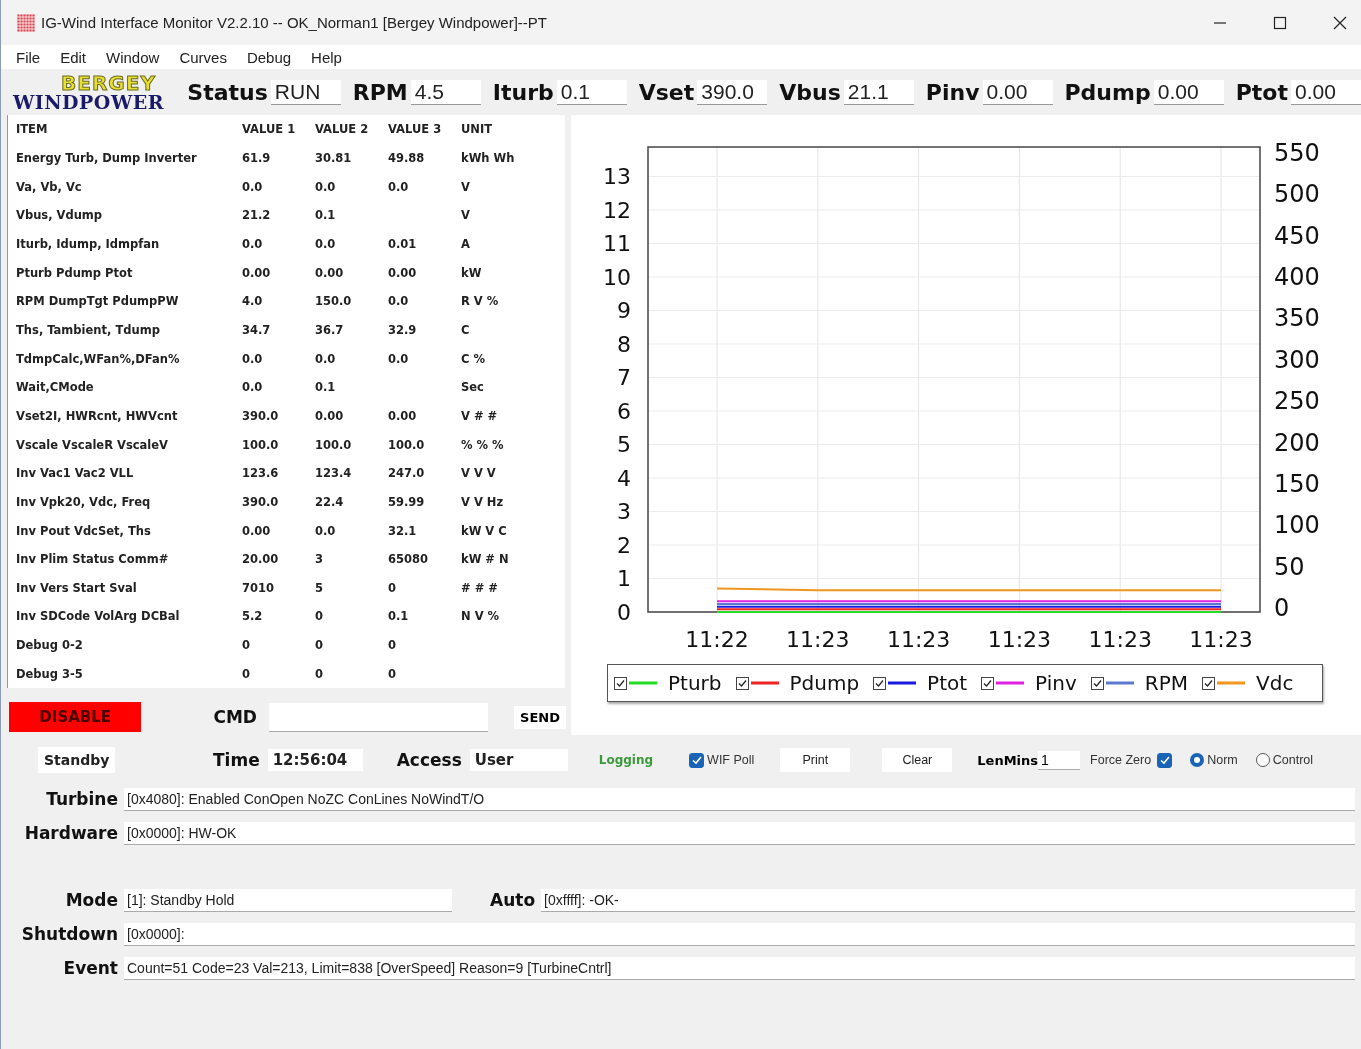 Image resolution: width=1361 pixels, height=1049 pixels. I want to click on cmd-field, so click(378, 717).